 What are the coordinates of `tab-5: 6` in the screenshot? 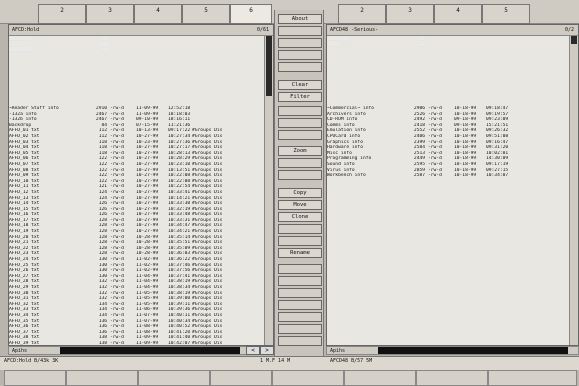 It's located at (251, 14).